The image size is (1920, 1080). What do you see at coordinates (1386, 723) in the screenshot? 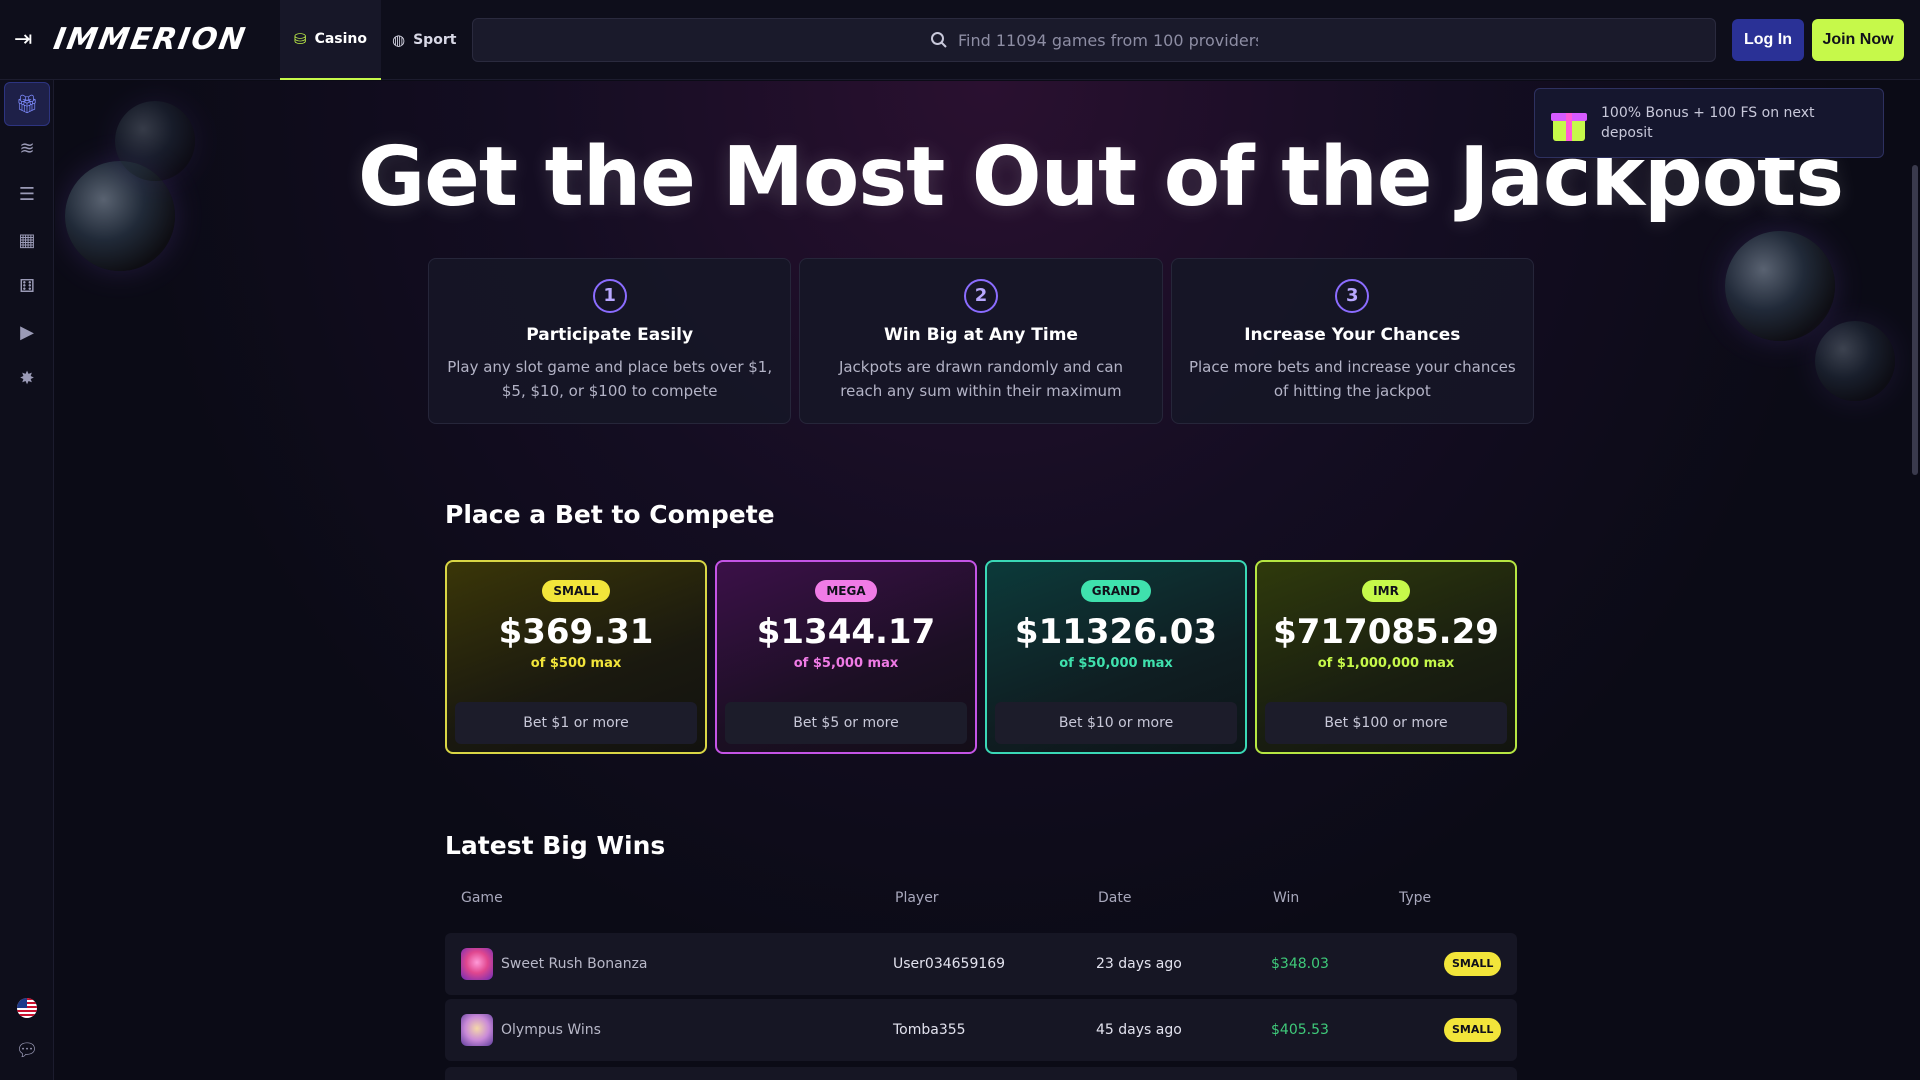
I see `jackpot-bet-button: Bet $100 or more` at bounding box center [1386, 723].